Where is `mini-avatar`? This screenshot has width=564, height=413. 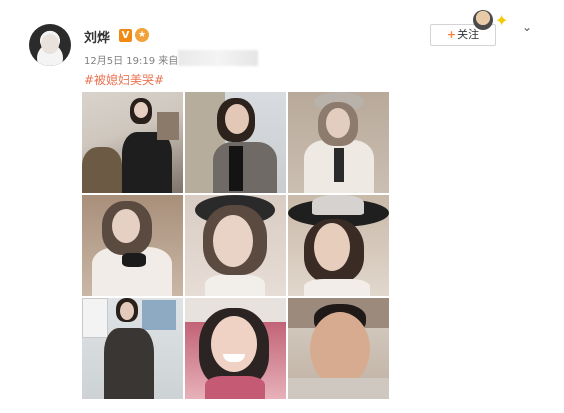 mini-avatar is located at coordinates (483, 20).